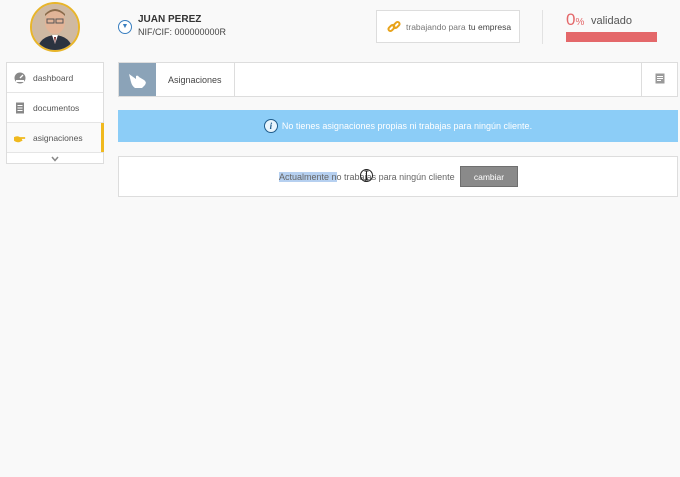  I want to click on document-icon, so click(20, 108).